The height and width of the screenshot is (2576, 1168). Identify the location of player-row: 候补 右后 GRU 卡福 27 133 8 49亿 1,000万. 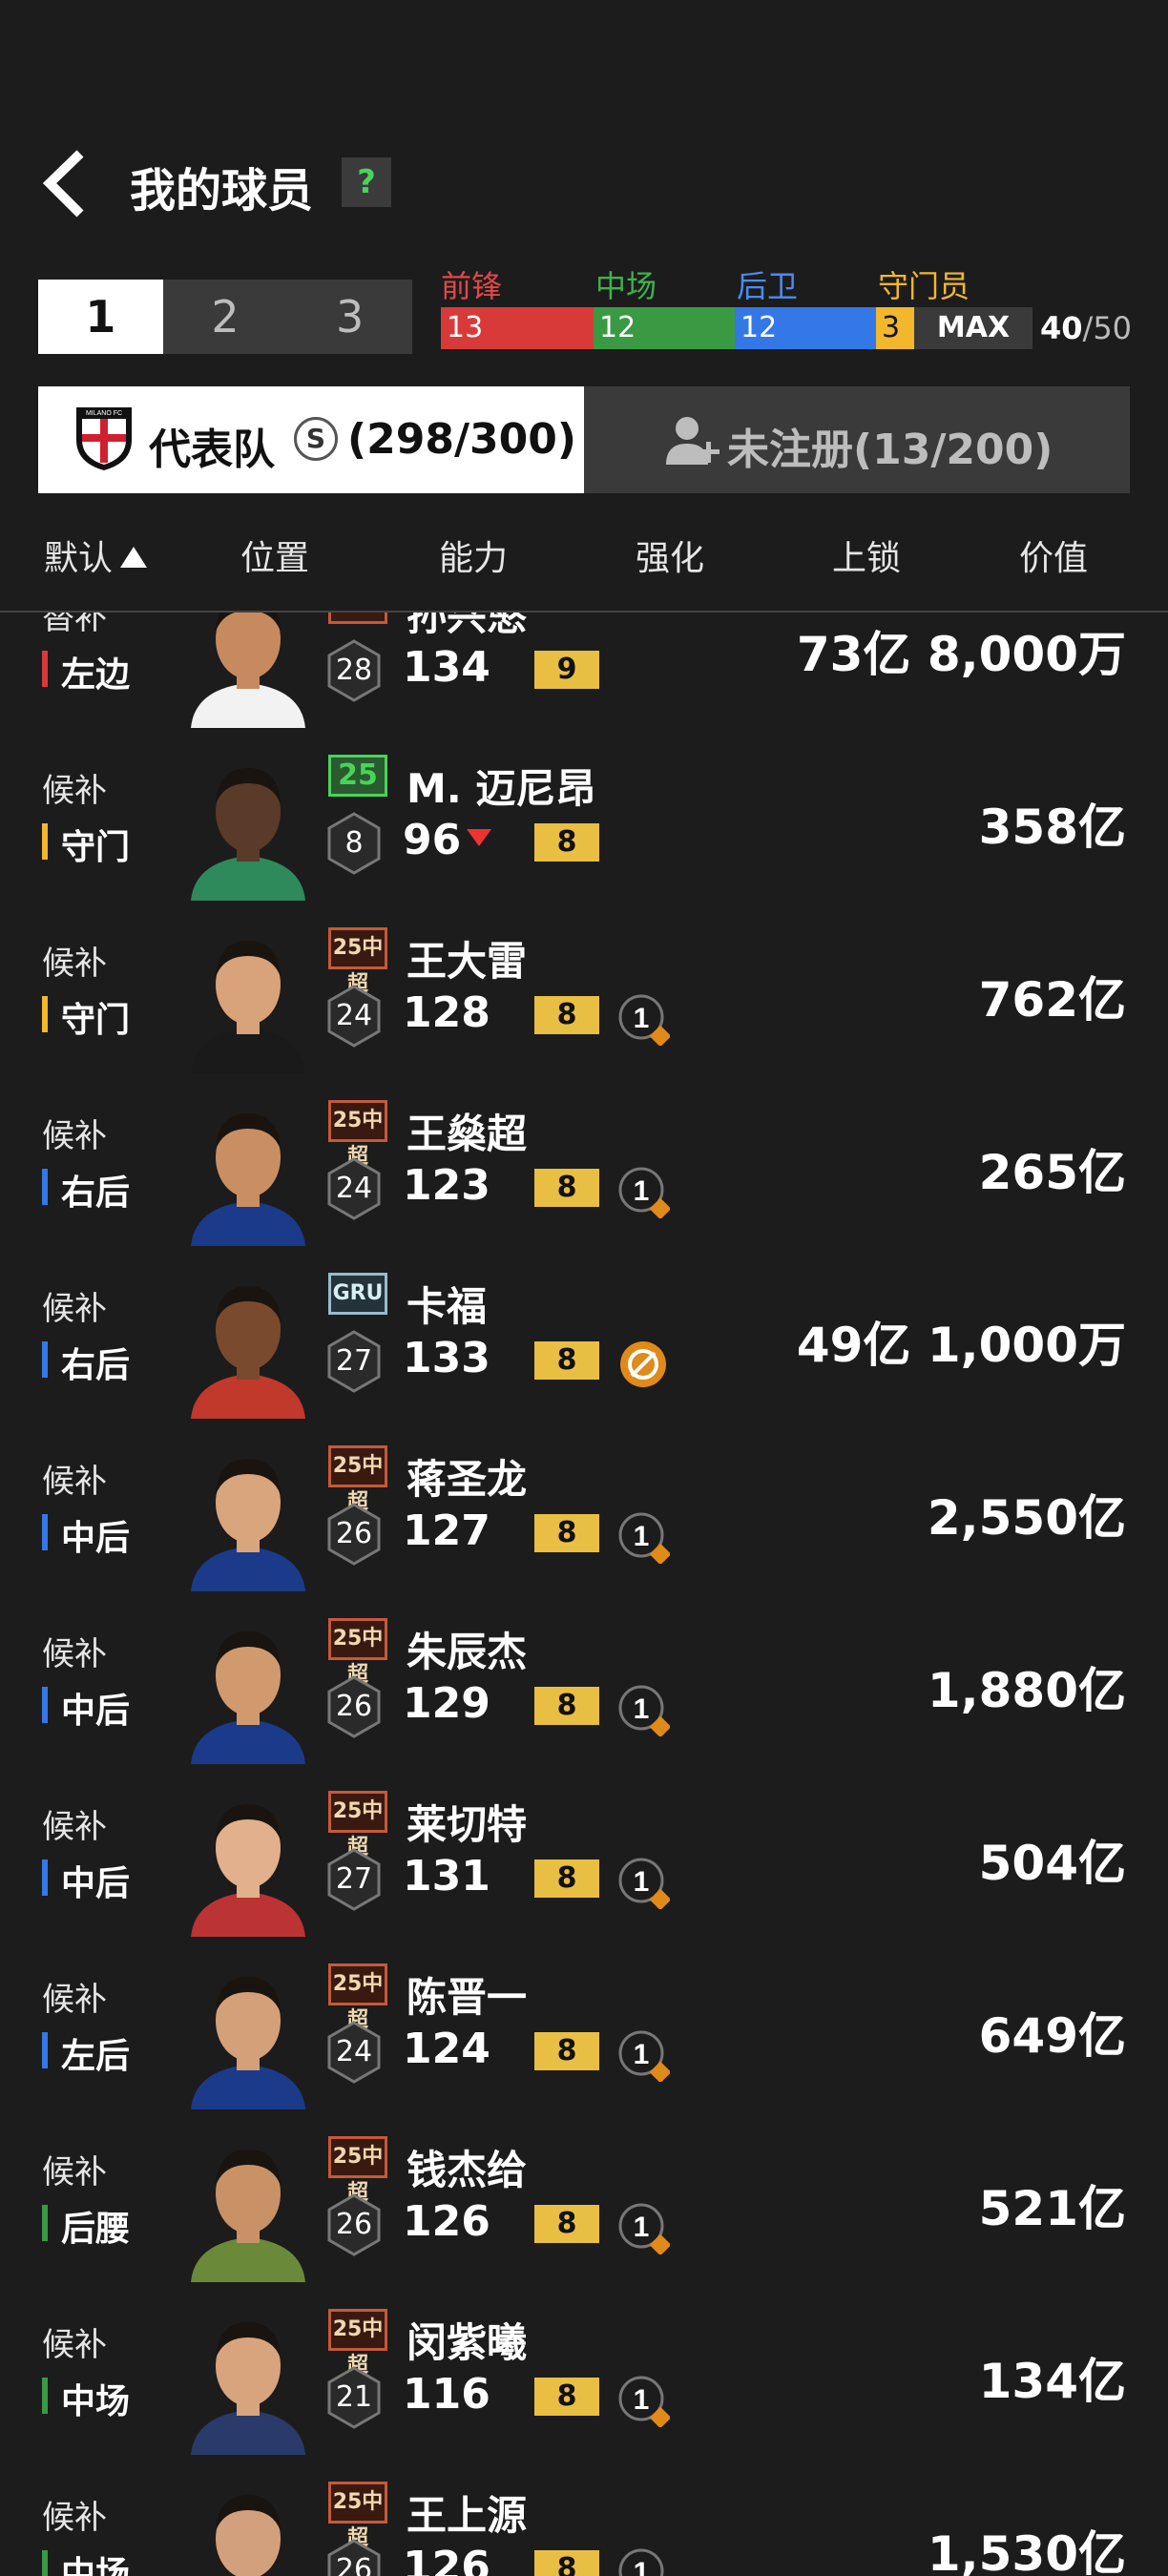
(584, 1333).